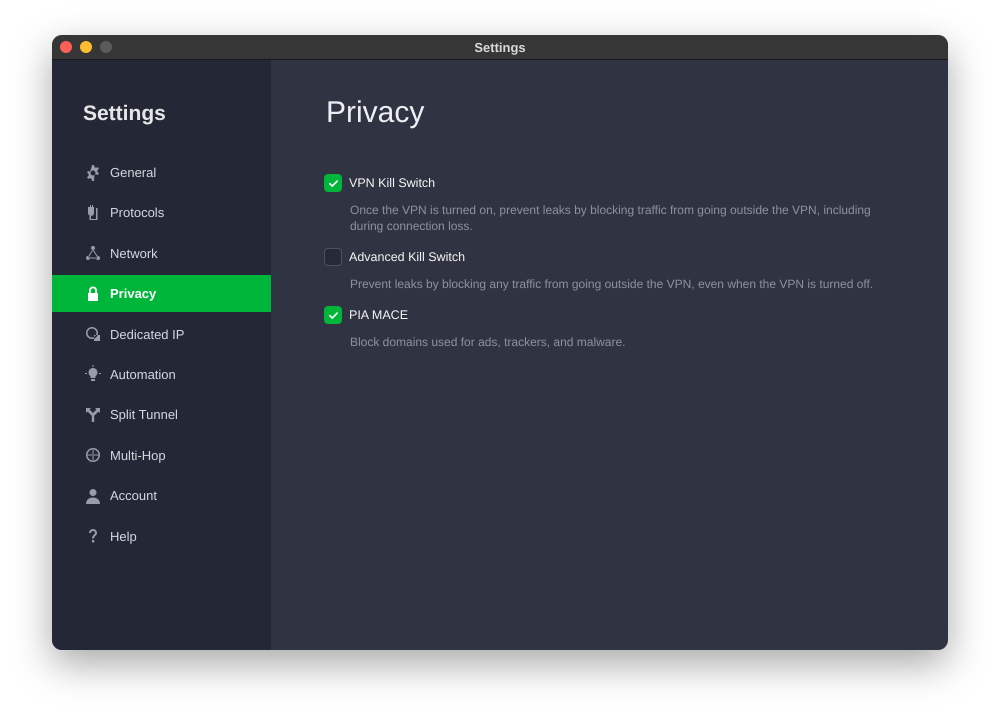 This screenshot has width=1000, height=719. I want to click on sidebar-item: Split Tunnel, so click(161, 415).